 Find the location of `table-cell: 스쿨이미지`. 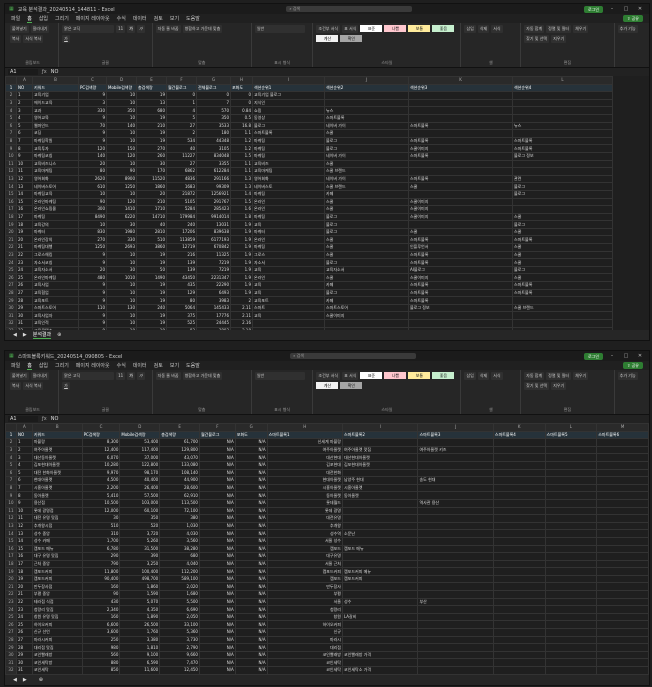

table-cell: 스쿨이미지 is located at coordinates (460, 202).